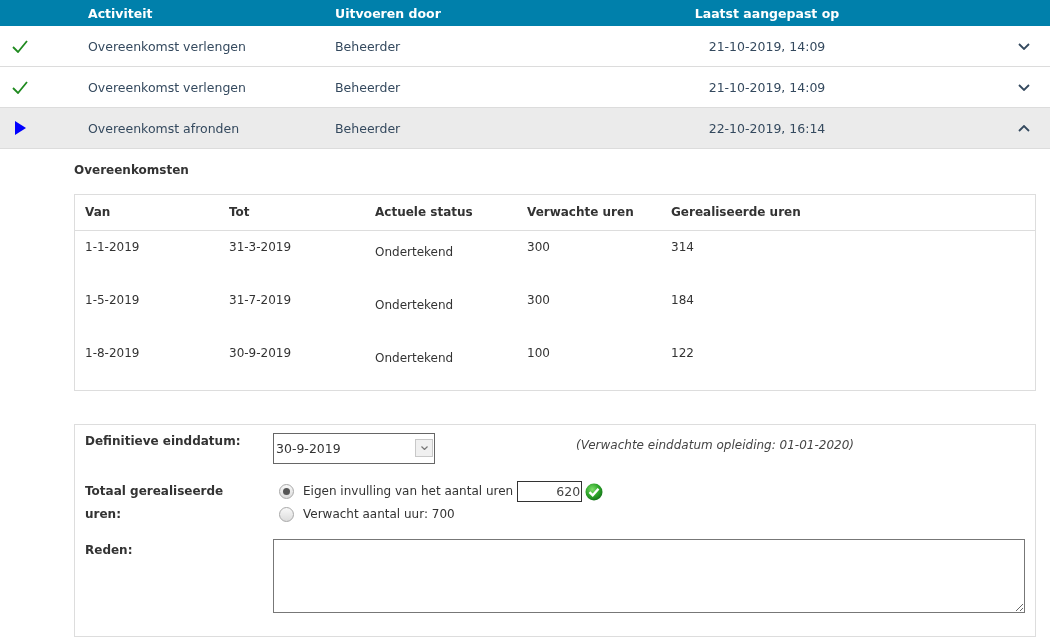  What do you see at coordinates (408, 491) in the screenshot?
I see `radio-label: Eigen invulling van het aantal uren` at bounding box center [408, 491].